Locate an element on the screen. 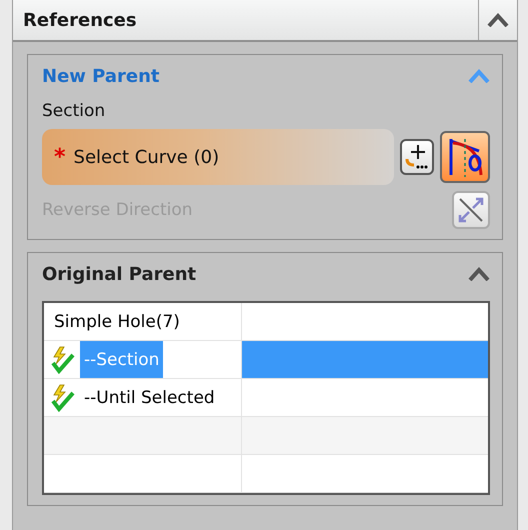  add-new-set-button is located at coordinates (417, 157).